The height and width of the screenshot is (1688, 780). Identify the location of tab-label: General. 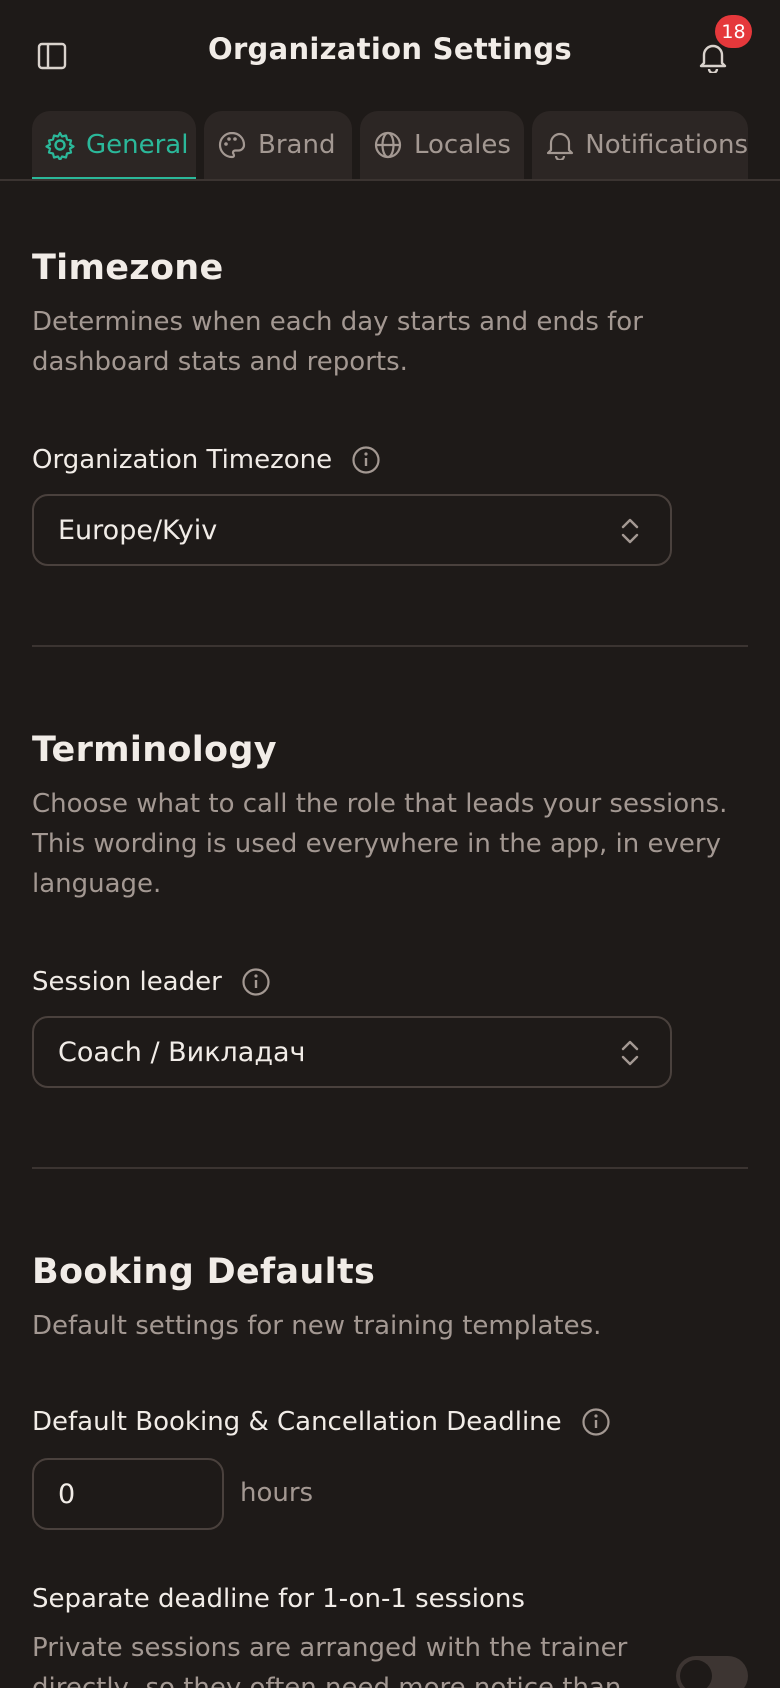
(137, 145).